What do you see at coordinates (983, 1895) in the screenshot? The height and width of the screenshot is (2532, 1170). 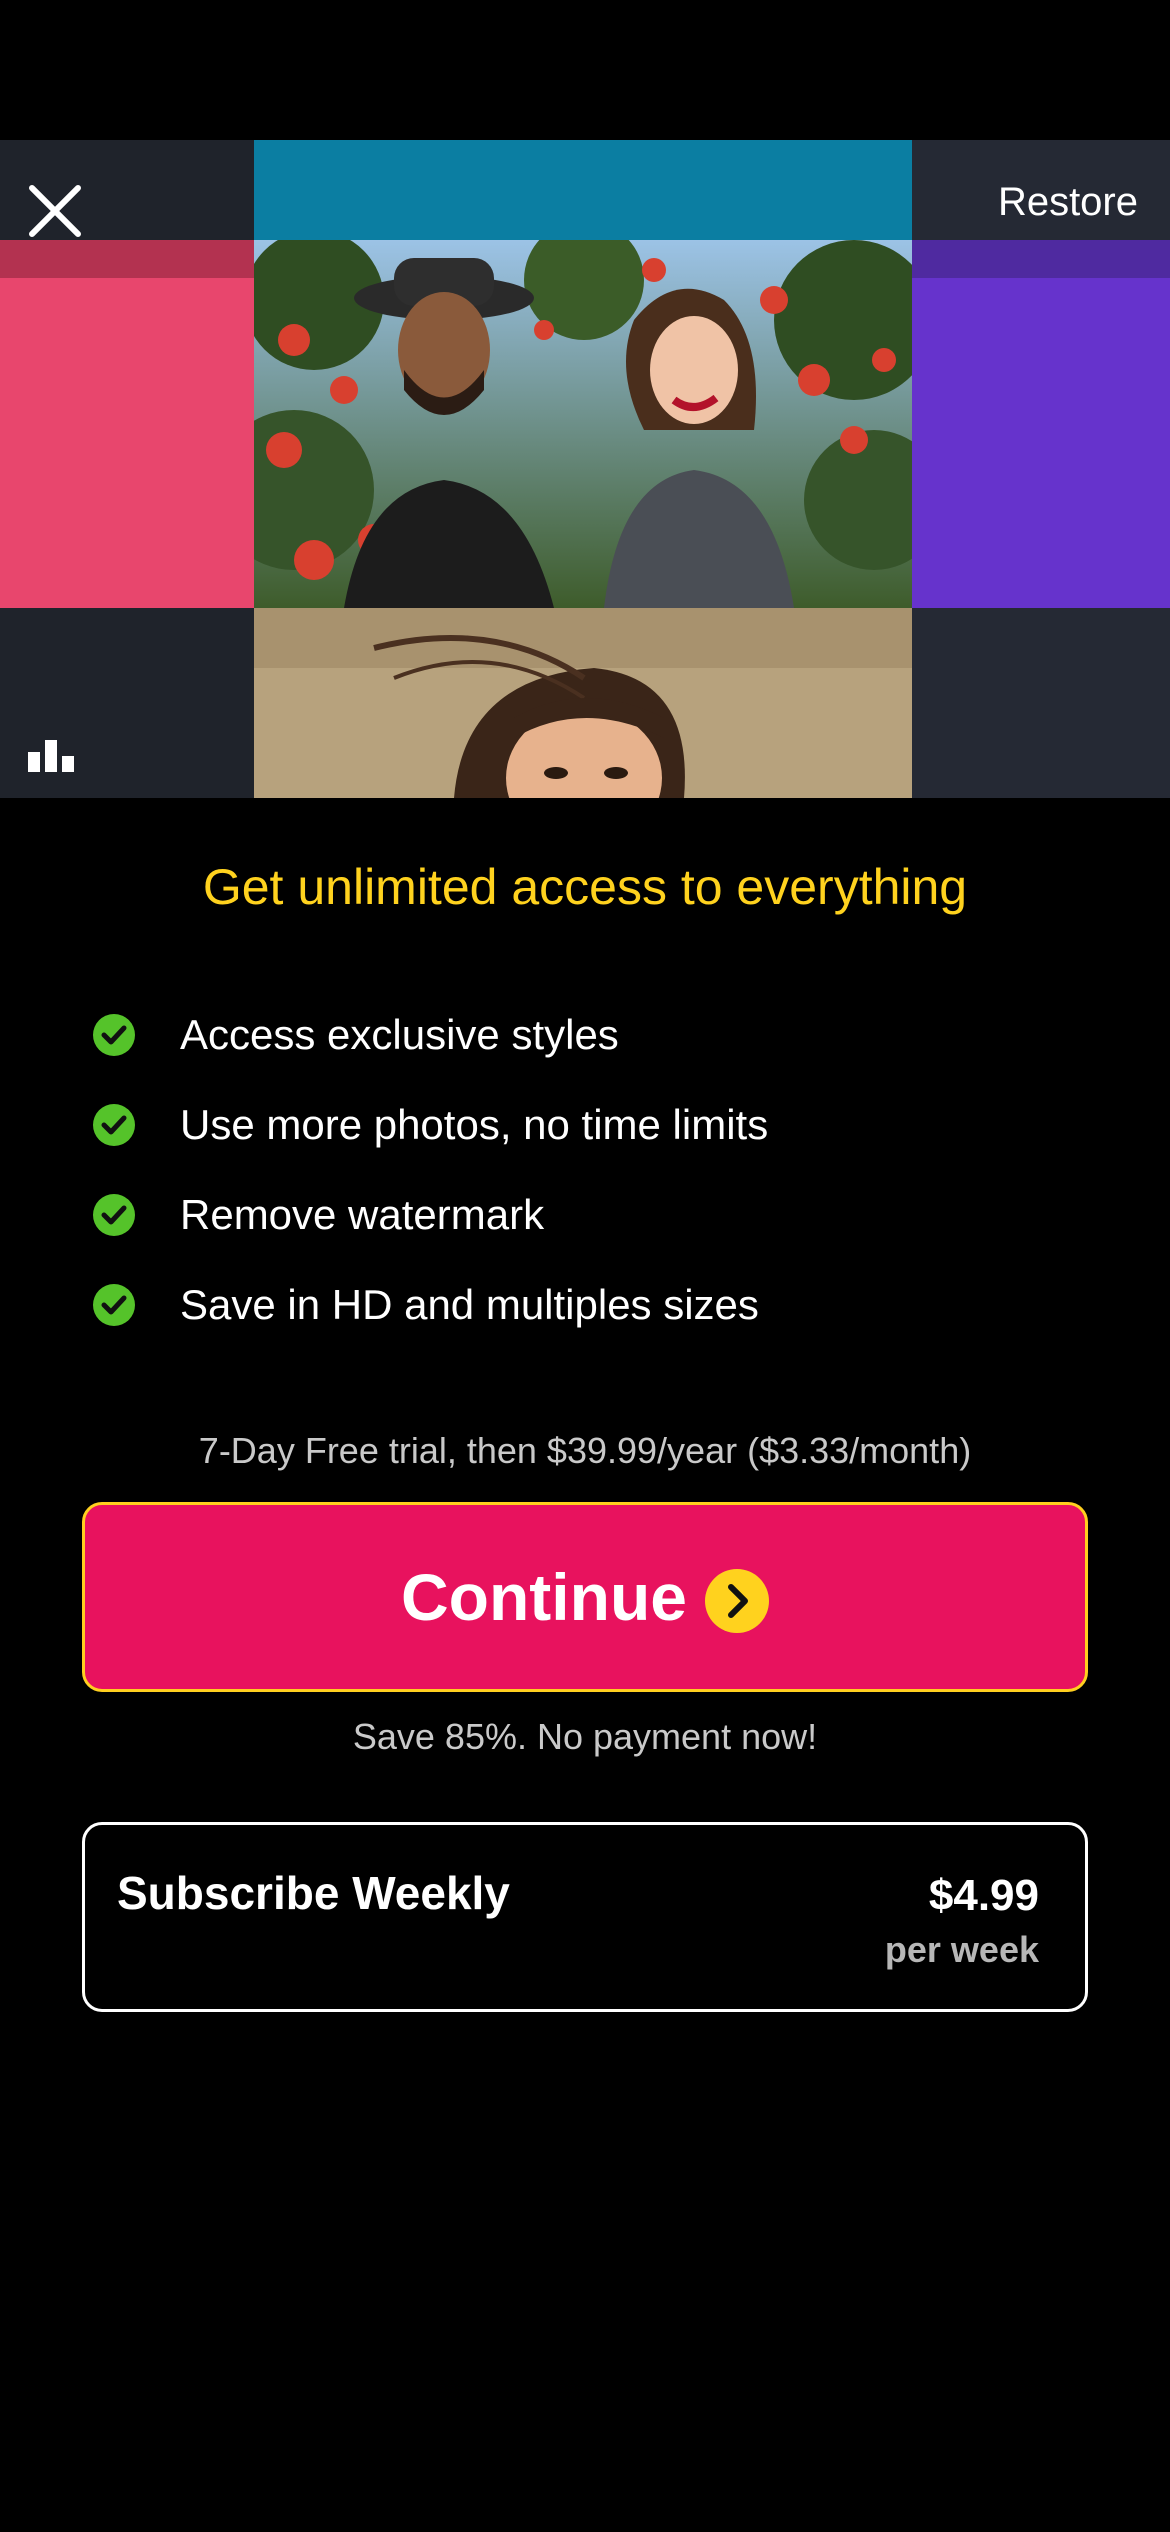 I see `weekly-price: $4.99` at bounding box center [983, 1895].